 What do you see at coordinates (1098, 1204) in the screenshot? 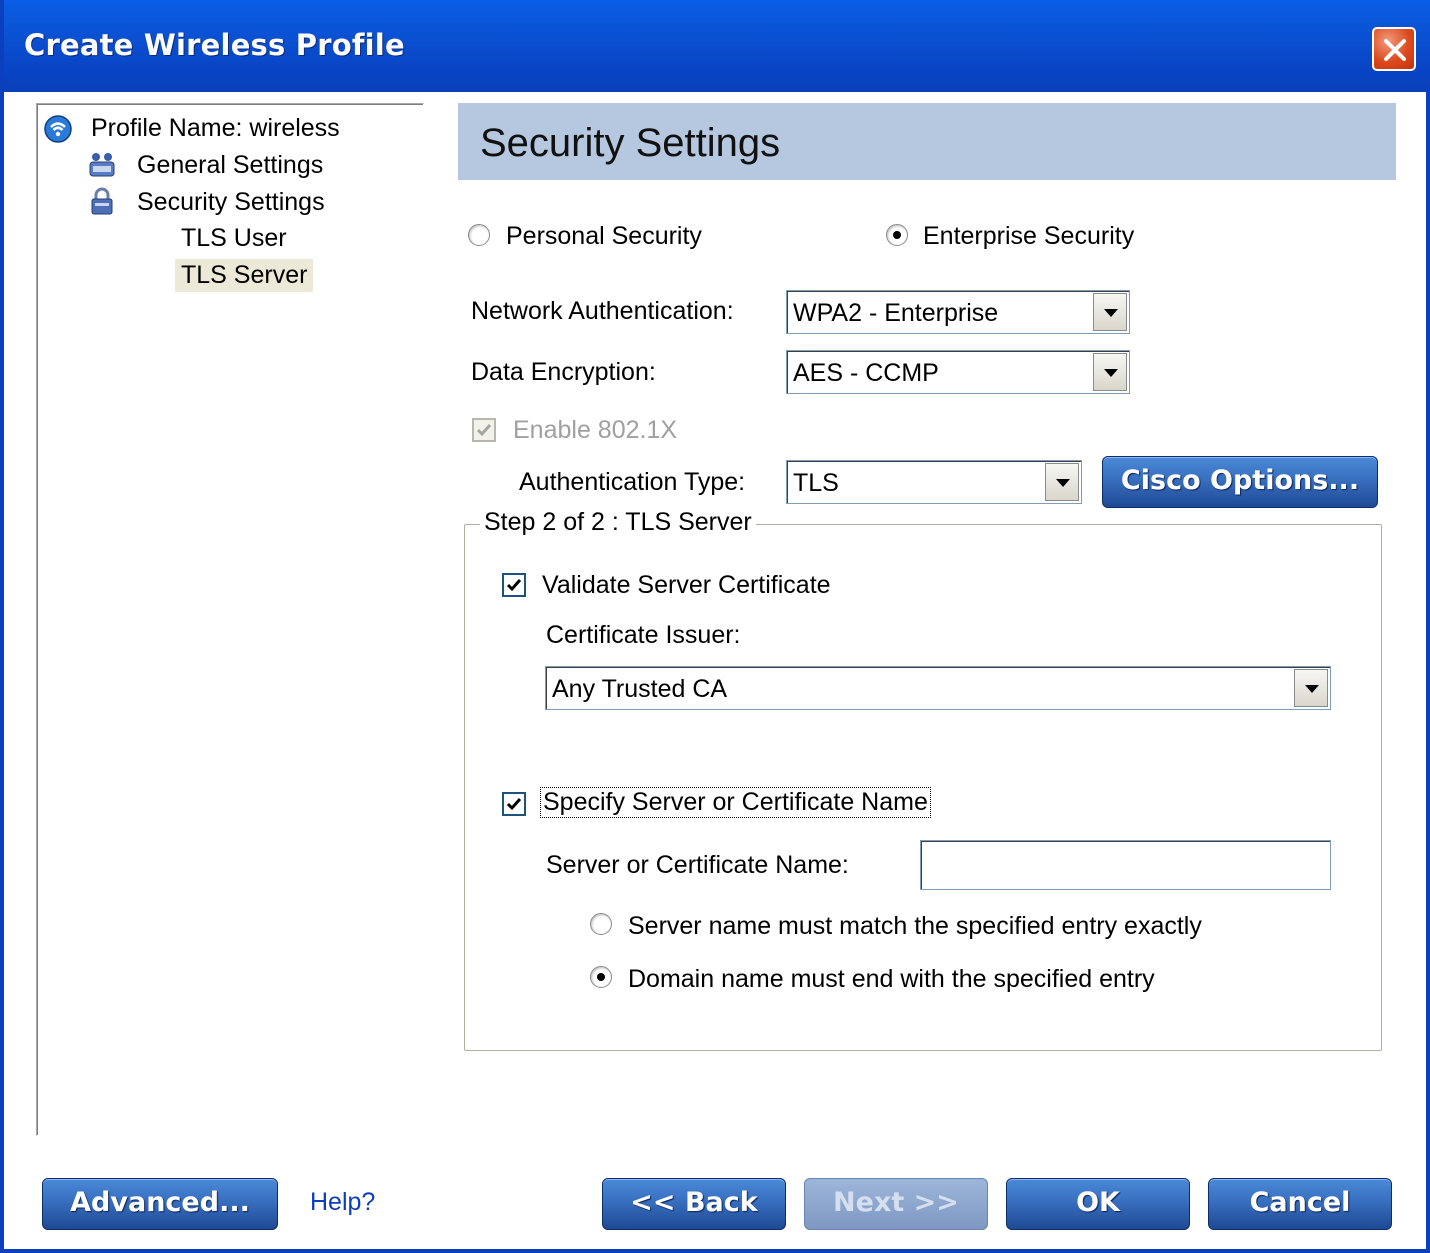
I see `ok-button: OK` at bounding box center [1098, 1204].